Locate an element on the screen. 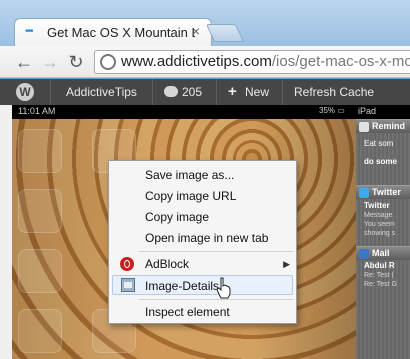 The image size is (410, 359). wp-admin-bar: W AddictiveTips 205 + New Refresh Cache is located at coordinates (205, 92).